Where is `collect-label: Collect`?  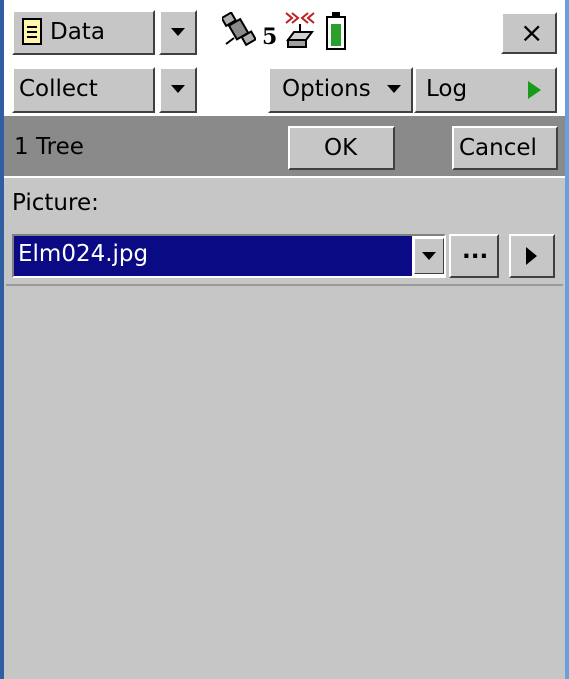 collect-label: Collect is located at coordinates (58, 89).